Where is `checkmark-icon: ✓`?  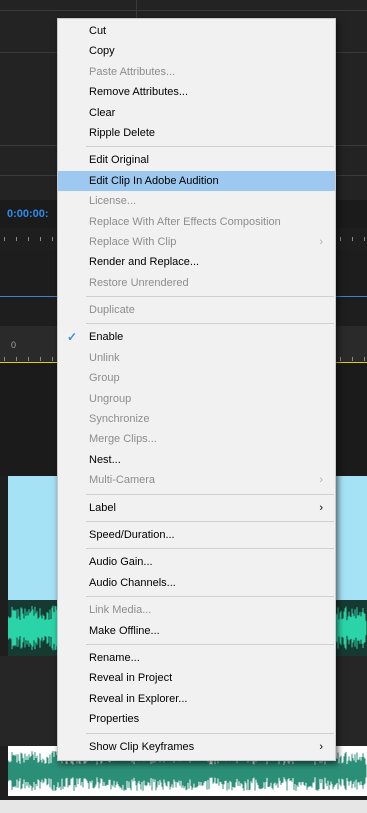
checkmark-icon: ✓ is located at coordinates (72, 337).